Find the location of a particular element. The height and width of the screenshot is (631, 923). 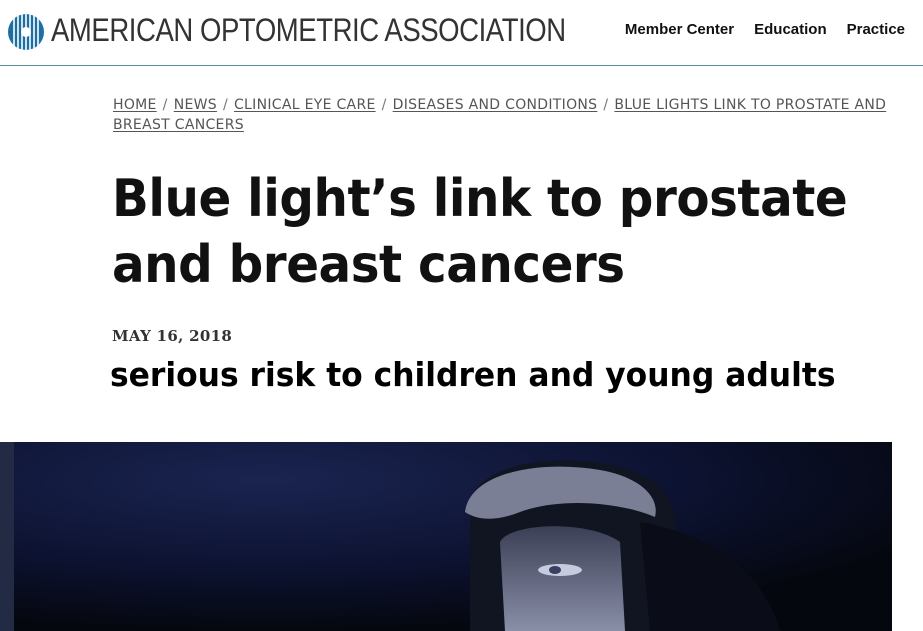

article-date: MAY 16, 2018 is located at coordinates (172, 336).